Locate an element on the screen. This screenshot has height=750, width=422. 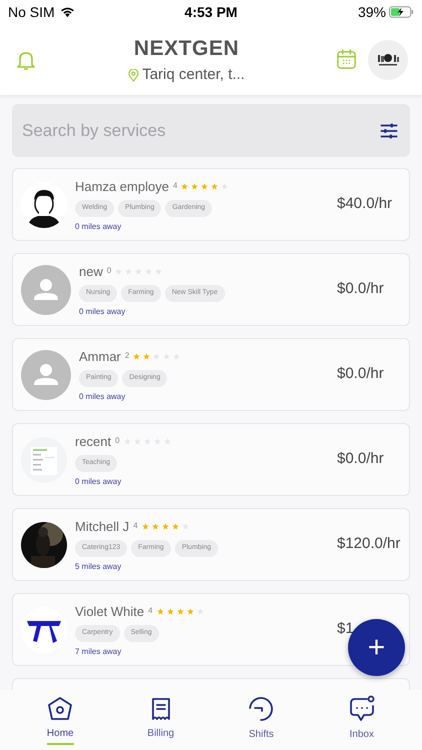
home-icon is located at coordinates (60, 709).